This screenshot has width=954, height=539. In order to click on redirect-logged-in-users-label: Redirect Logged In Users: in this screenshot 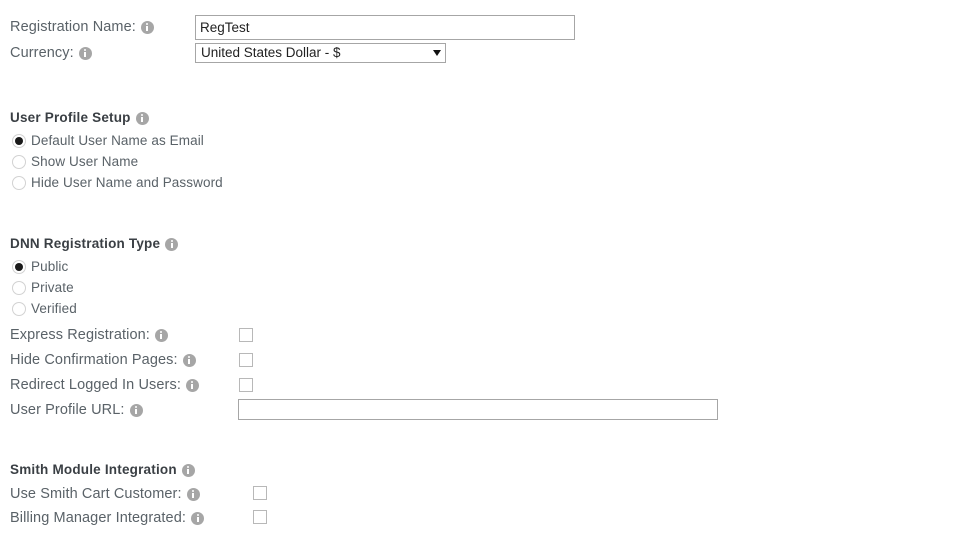, I will do `click(104, 385)`.